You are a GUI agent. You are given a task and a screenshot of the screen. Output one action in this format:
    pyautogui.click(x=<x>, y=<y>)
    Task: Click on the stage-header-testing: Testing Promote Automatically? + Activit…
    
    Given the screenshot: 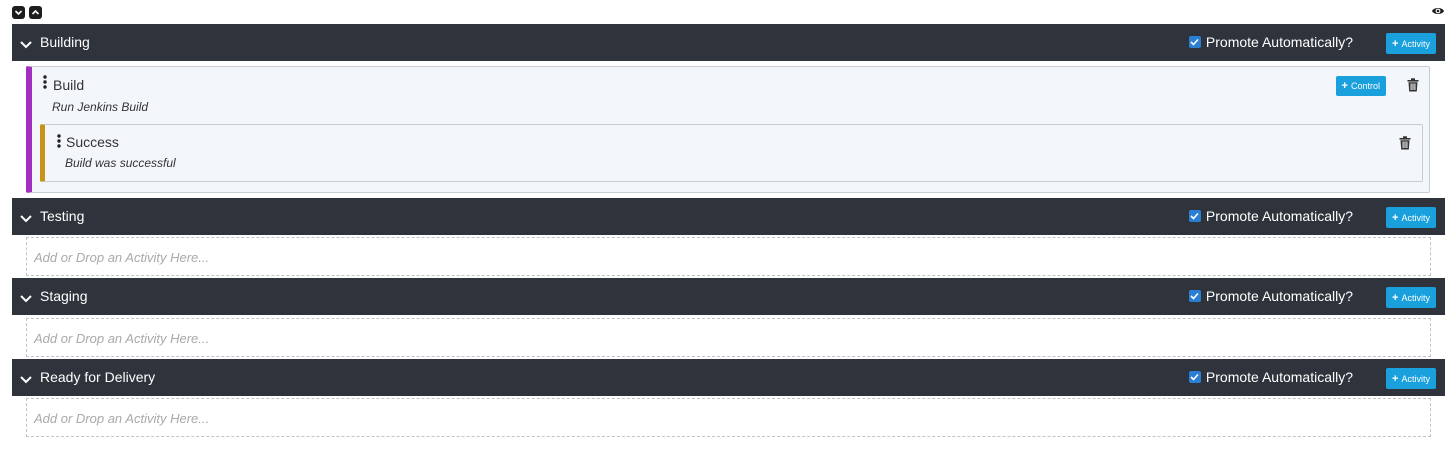 What is the action you would take?
    pyautogui.click(x=728, y=216)
    